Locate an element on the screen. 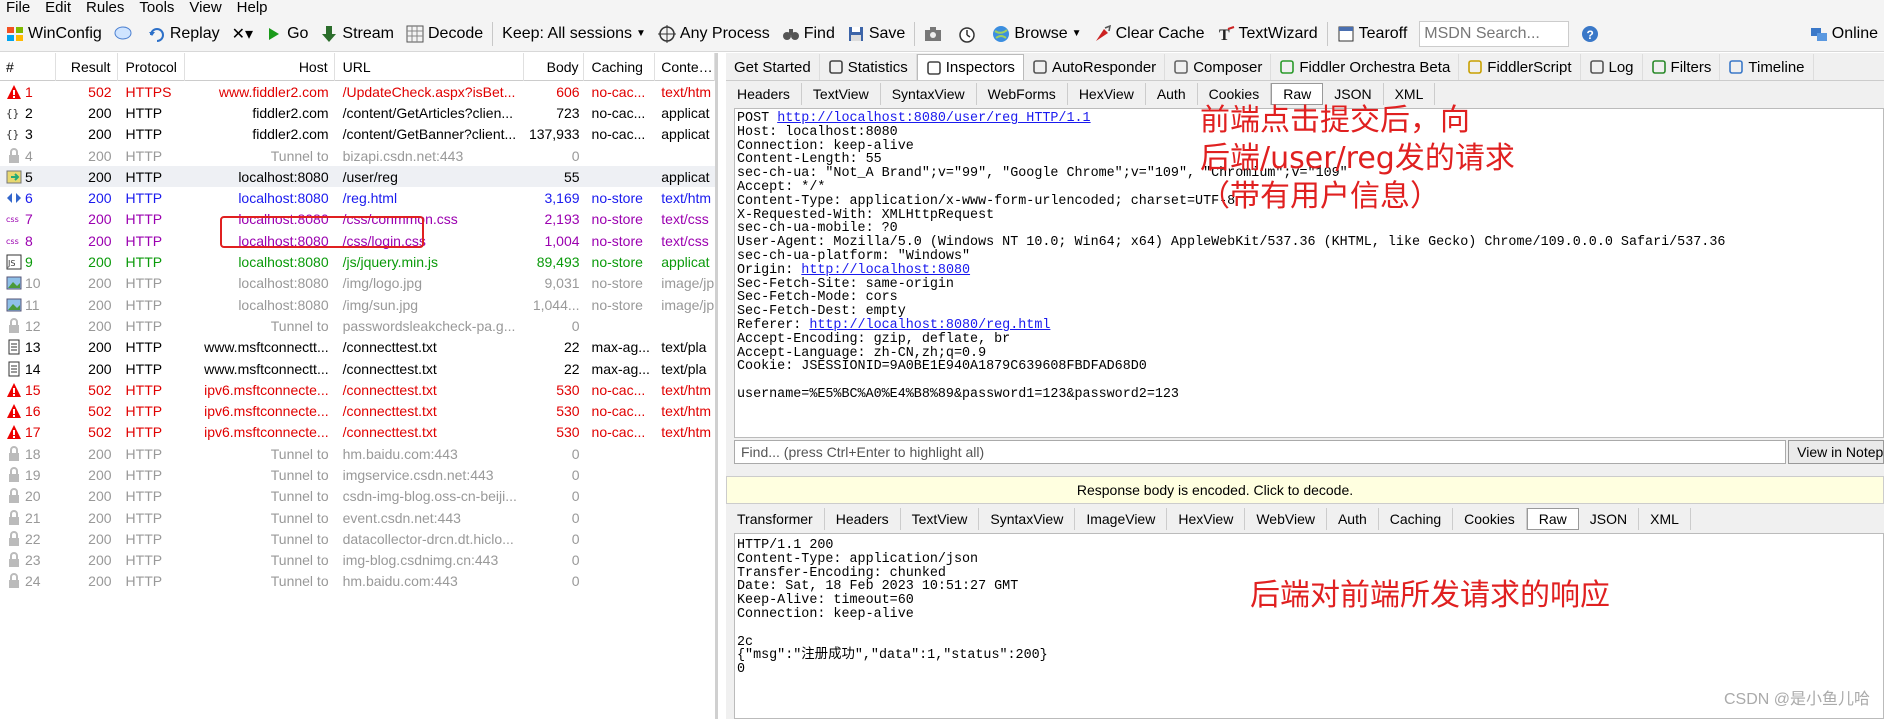 The image size is (1884, 719). tab-composer: Composer is located at coordinates (1218, 67).